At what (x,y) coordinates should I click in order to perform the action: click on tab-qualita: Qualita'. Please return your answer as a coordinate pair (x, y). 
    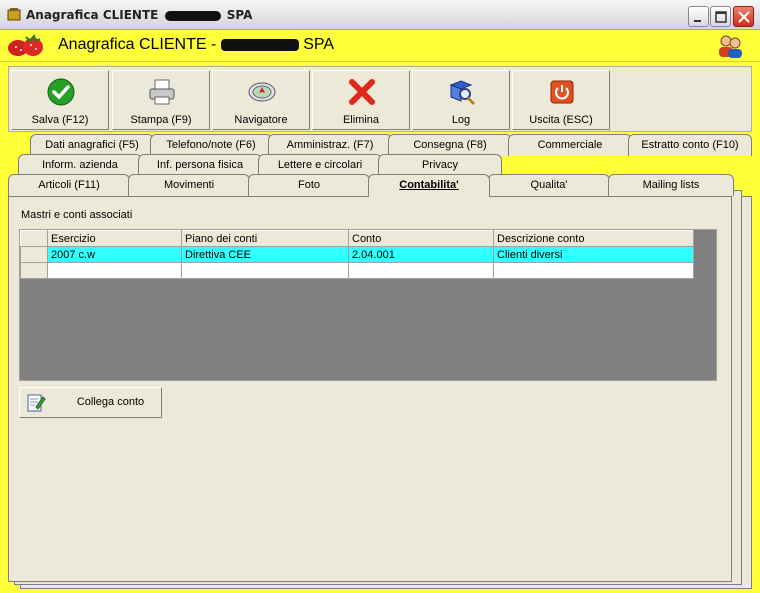
    Looking at the image, I should click on (549, 185).